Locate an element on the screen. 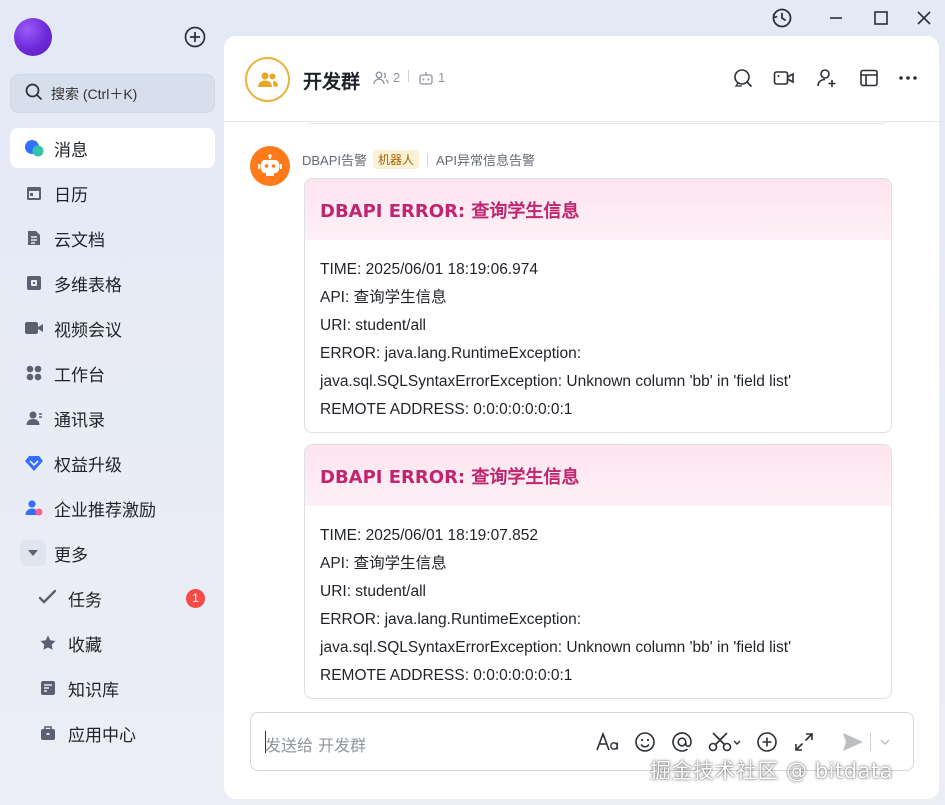 Image resolution: width=945 pixels, height=805 pixels. sidebar-item-workplace: 工作台 is located at coordinates (112, 373).